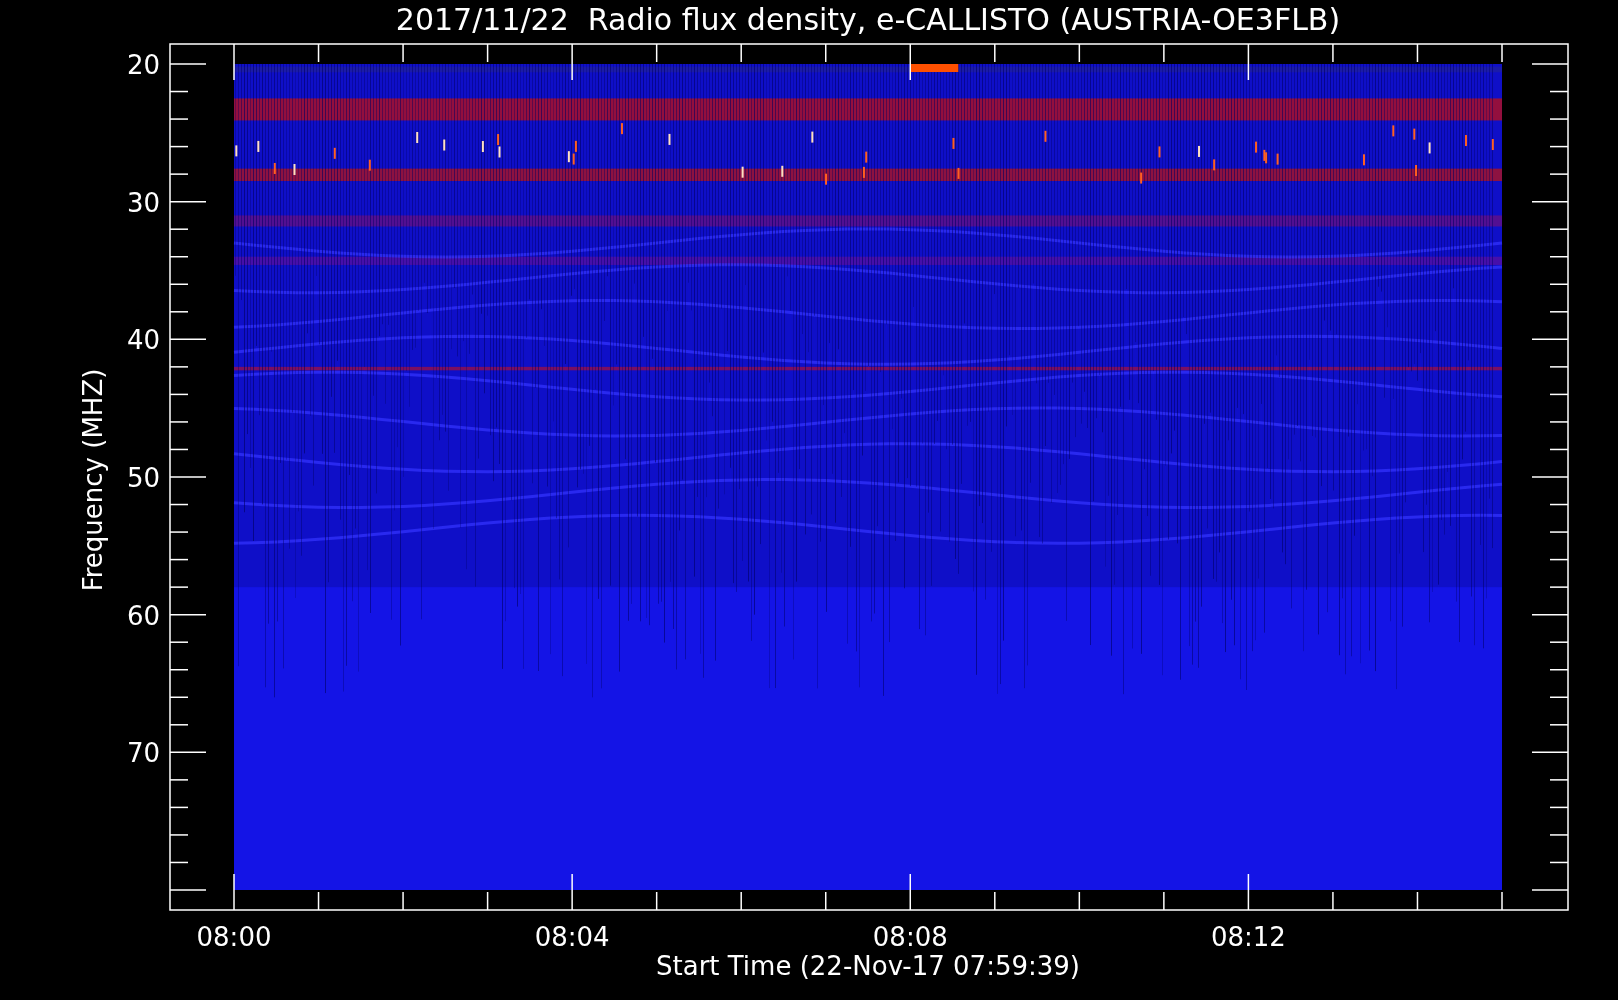 Image resolution: width=1618 pixels, height=1000 pixels. What do you see at coordinates (234, 937) in the screenshot?
I see `x-tick-label: 08:00` at bounding box center [234, 937].